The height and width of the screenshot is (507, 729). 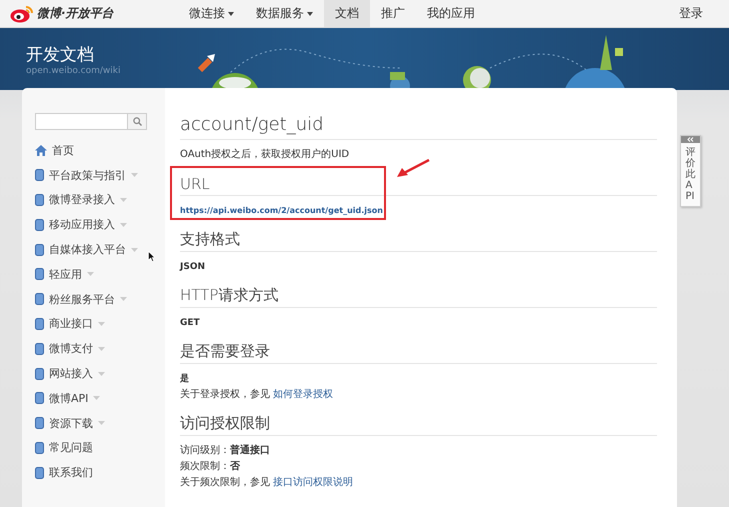 What do you see at coordinates (225, 451) in the screenshot?
I see `info-text: 访问级别：普通接口` at bounding box center [225, 451].